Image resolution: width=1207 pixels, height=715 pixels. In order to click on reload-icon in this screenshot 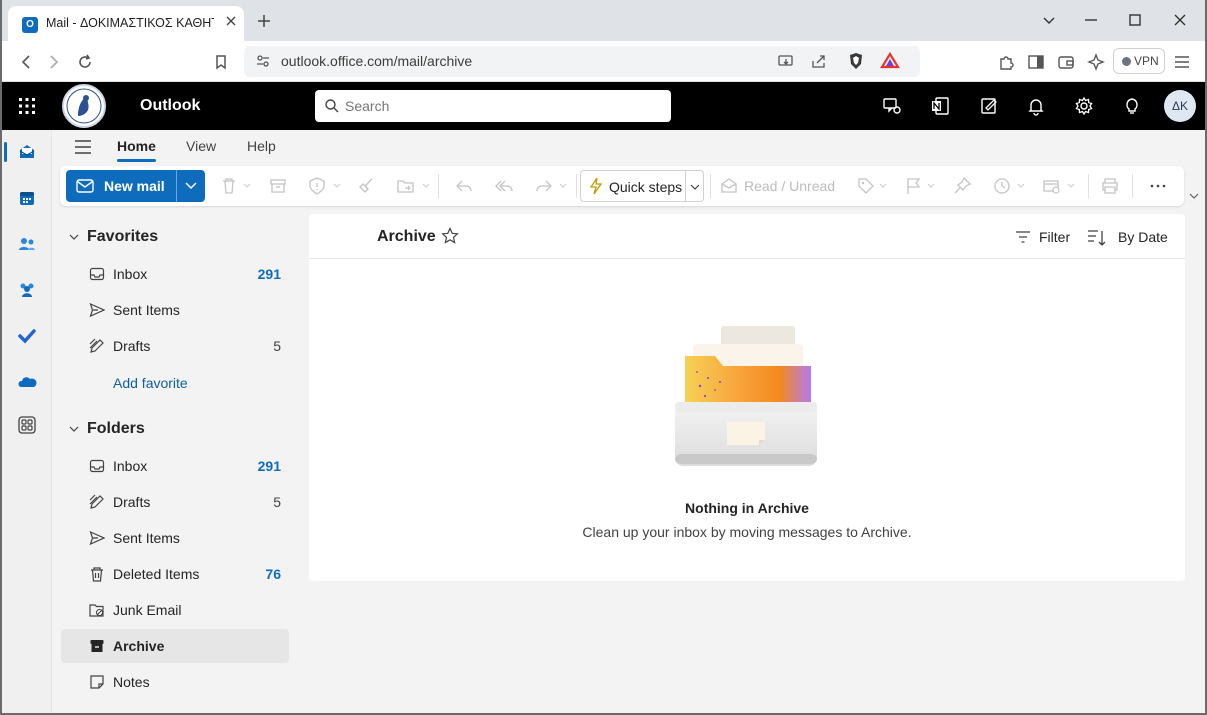, I will do `click(85, 62)`.